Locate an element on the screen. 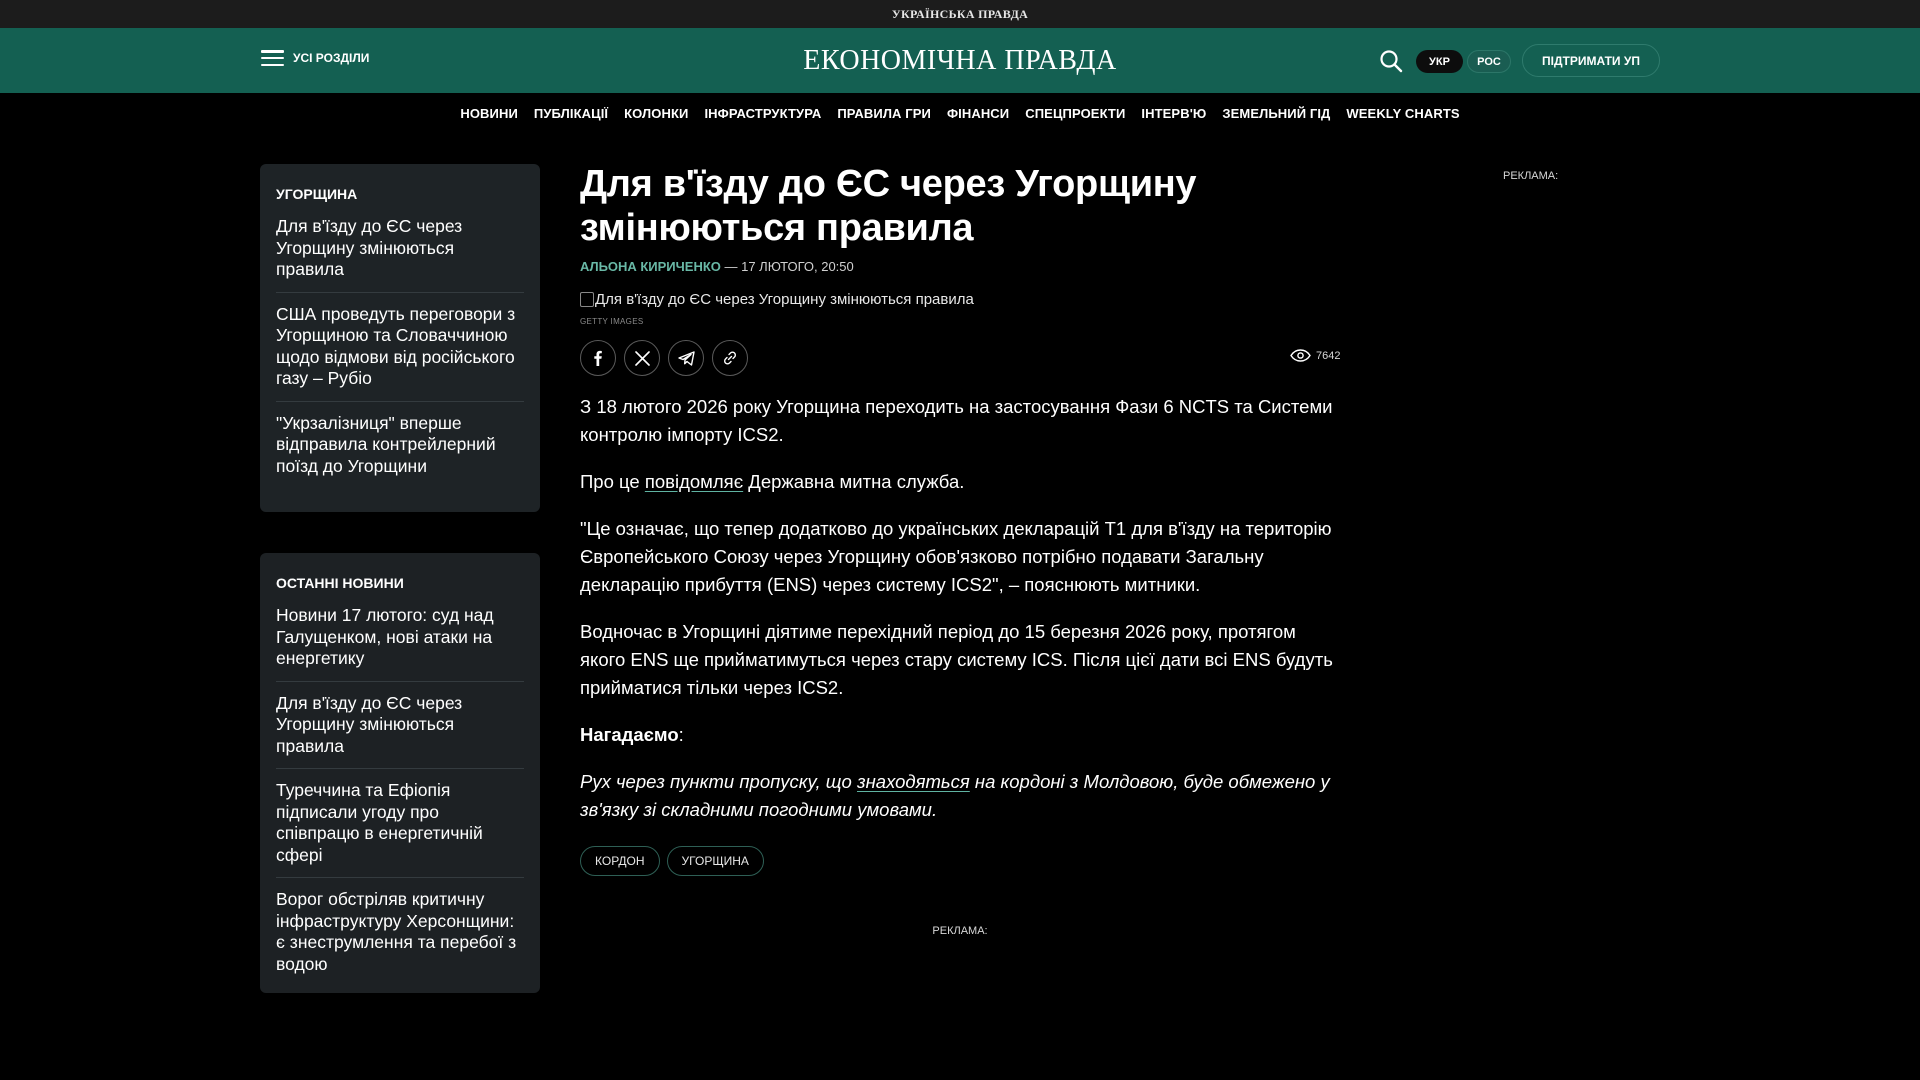 This screenshot has width=1920, height=1080. nav-publications: ПУБЛІКАЦІЇ is located at coordinates (571, 113).